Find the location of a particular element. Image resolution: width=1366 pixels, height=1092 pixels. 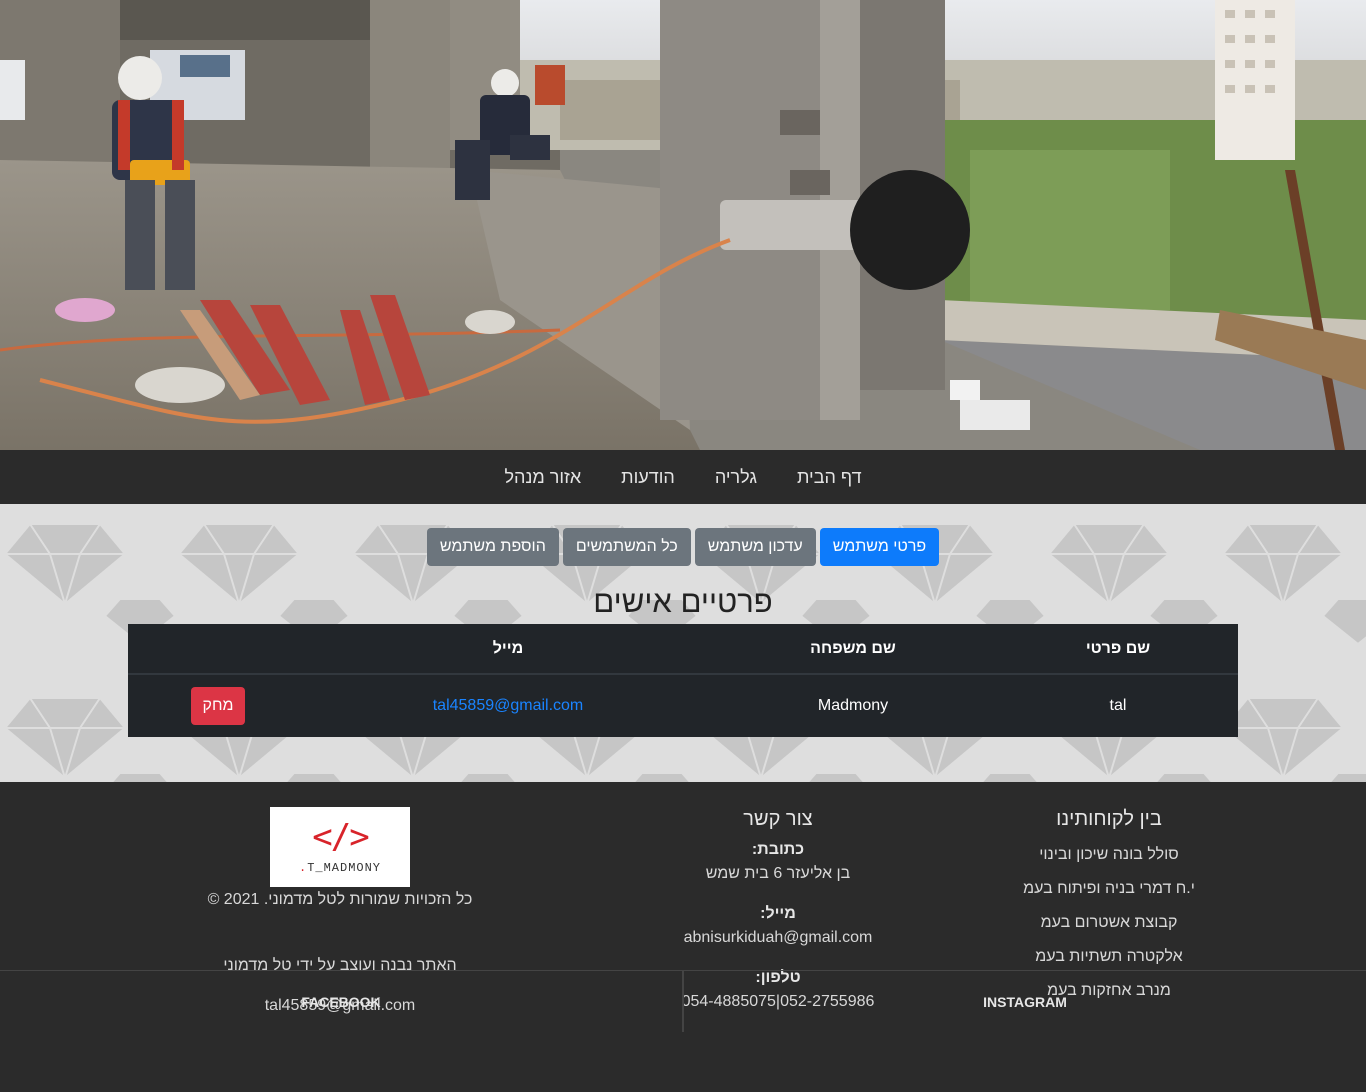

facebook-link: FACEBOOK is located at coordinates (341, 1001).